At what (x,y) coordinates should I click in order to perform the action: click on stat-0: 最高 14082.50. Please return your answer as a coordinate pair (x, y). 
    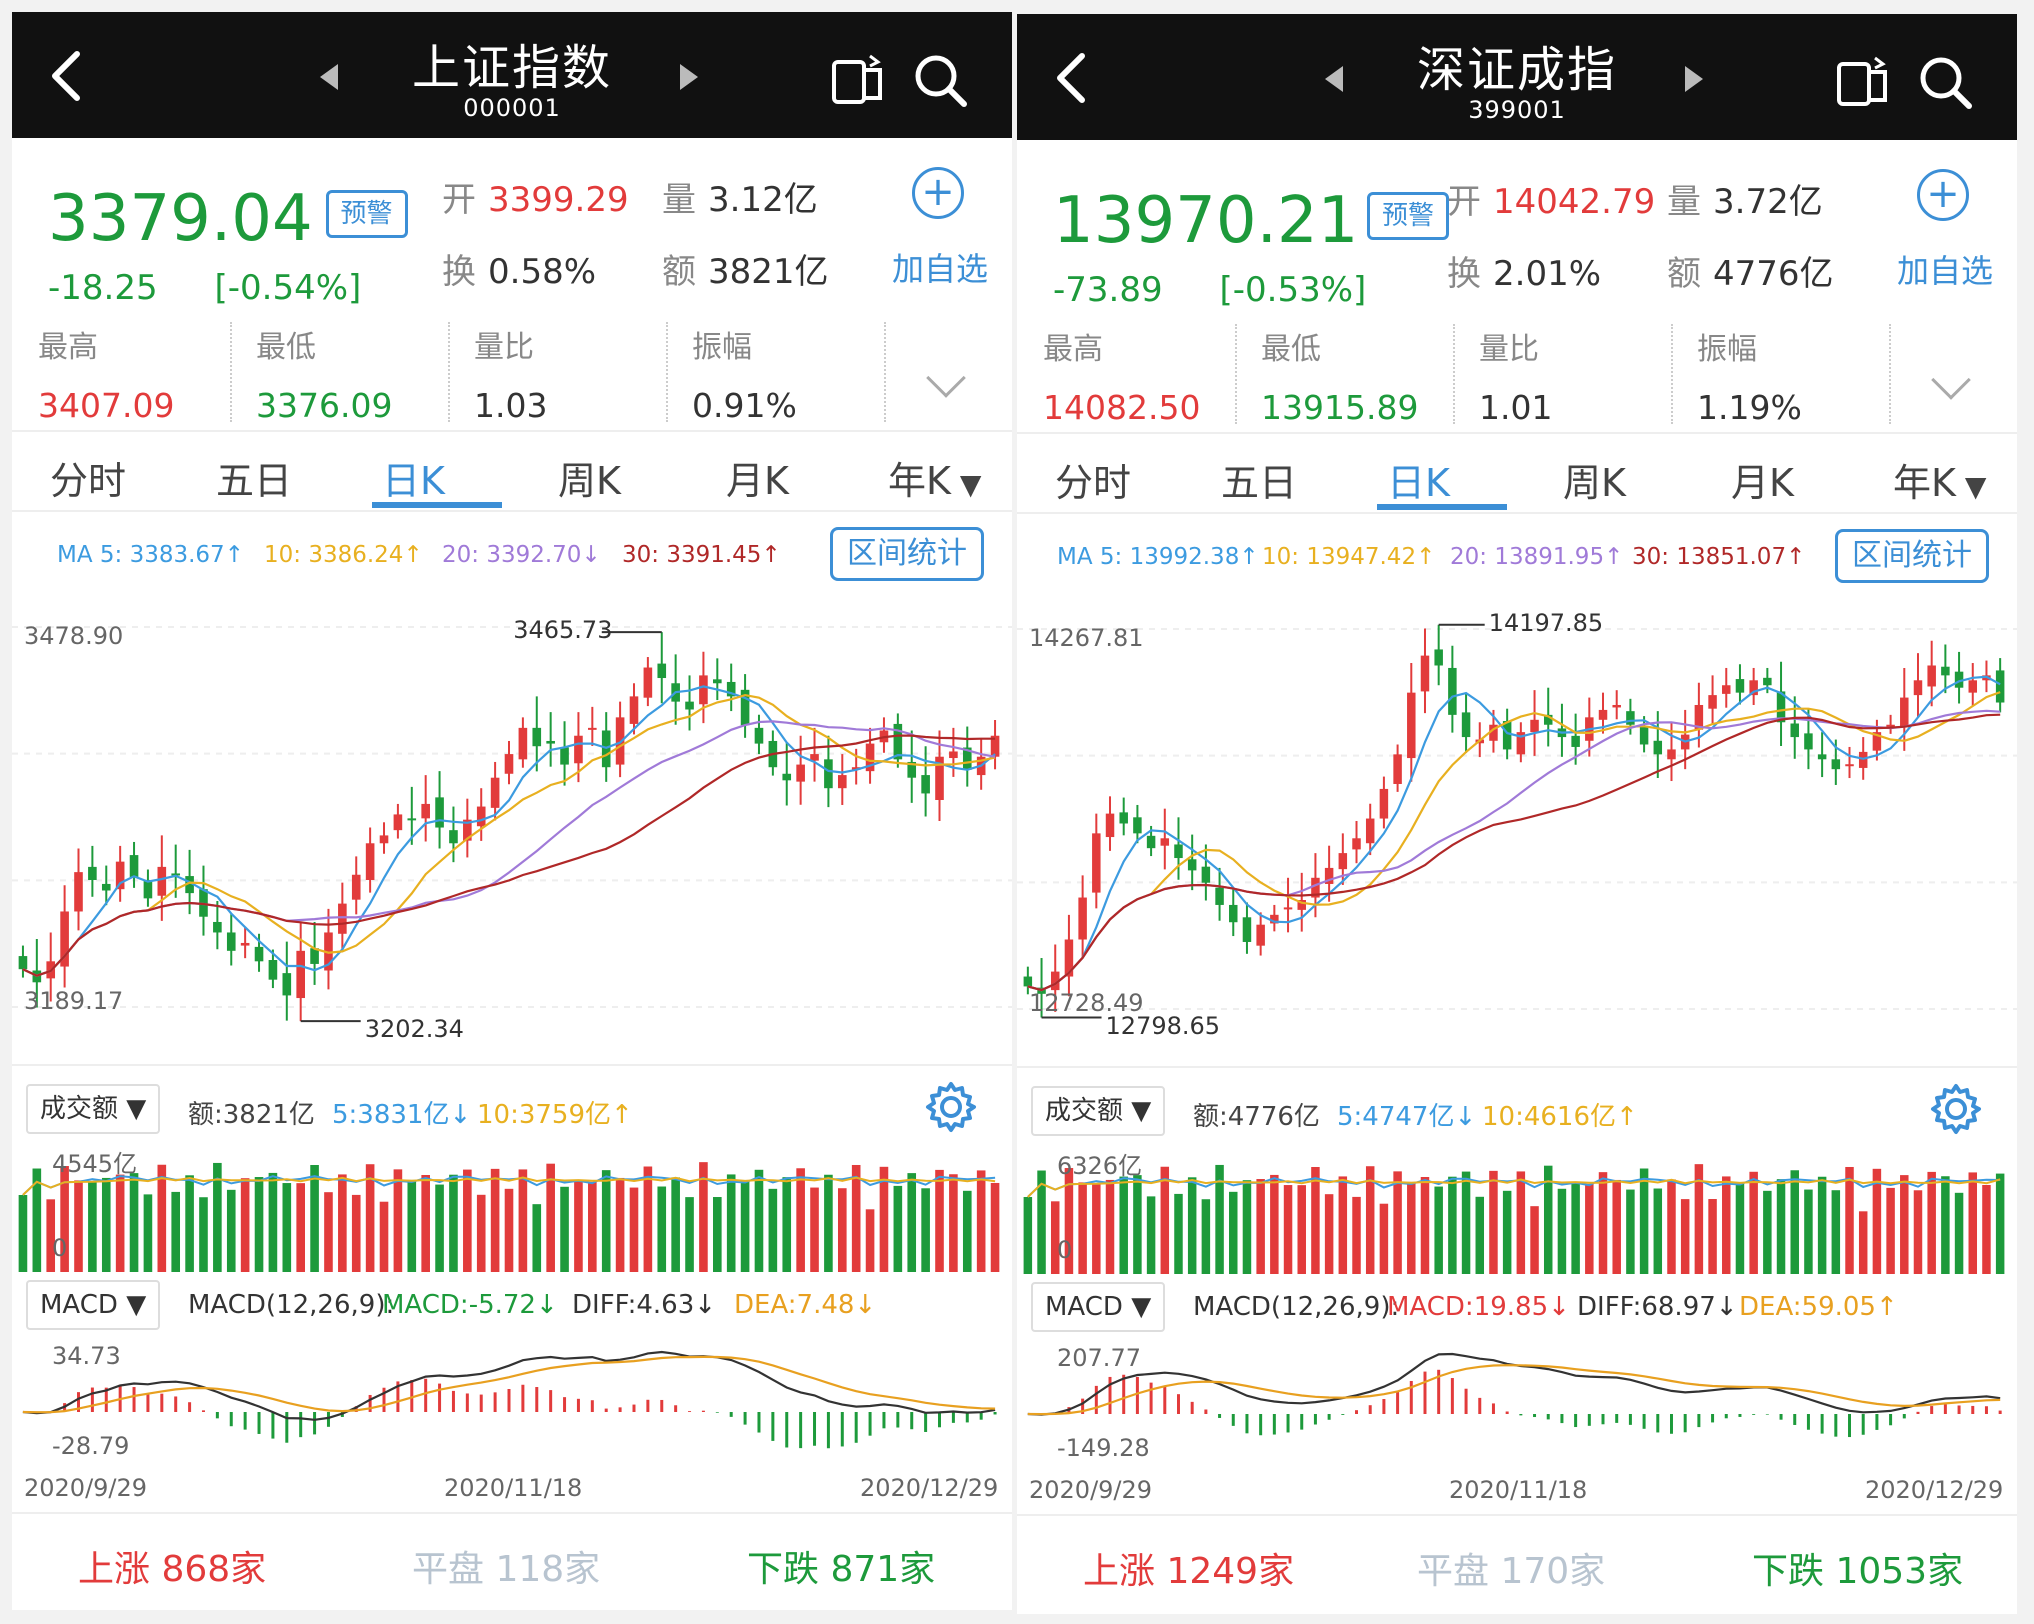
    Looking at the image, I should click on (1121, 375).